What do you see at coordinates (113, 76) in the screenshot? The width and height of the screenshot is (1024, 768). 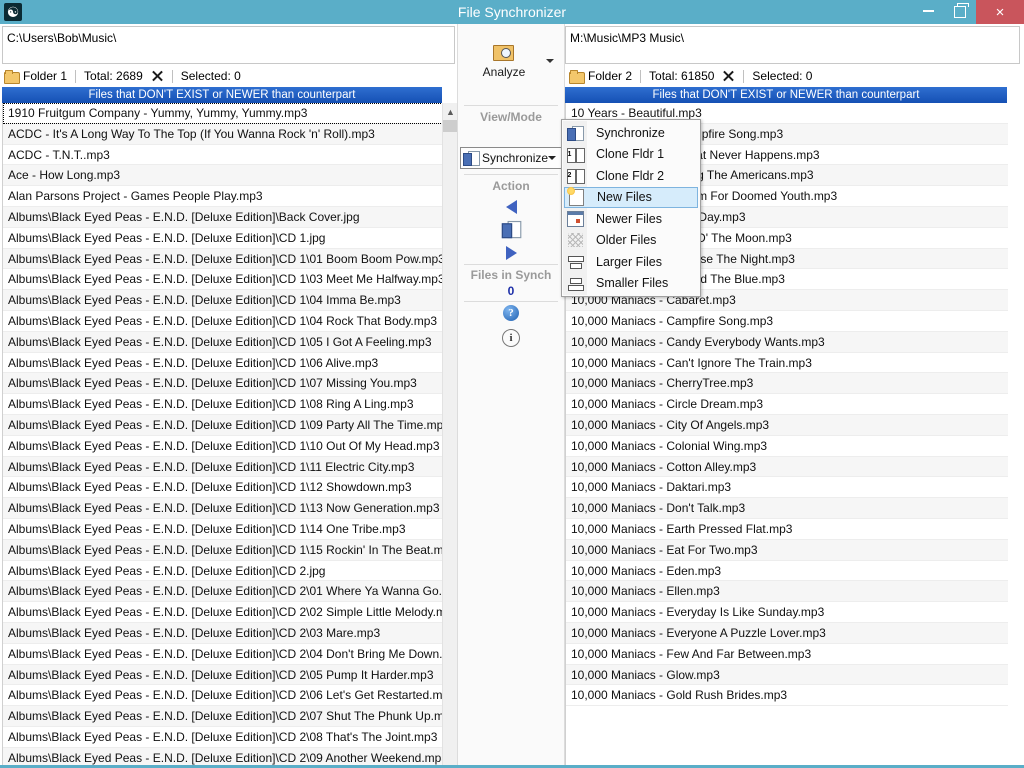 I see `folder1-total: Total: 2689` at bounding box center [113, 76].